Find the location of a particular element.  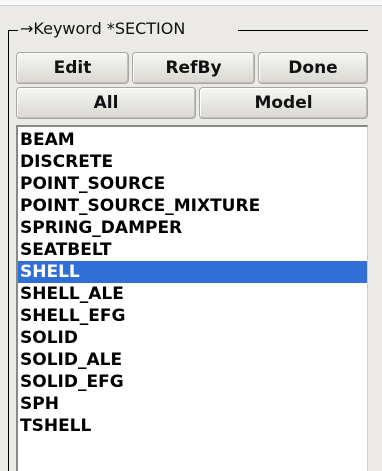

list-item: SHELL_ALE is located at coordinates (192, 294).